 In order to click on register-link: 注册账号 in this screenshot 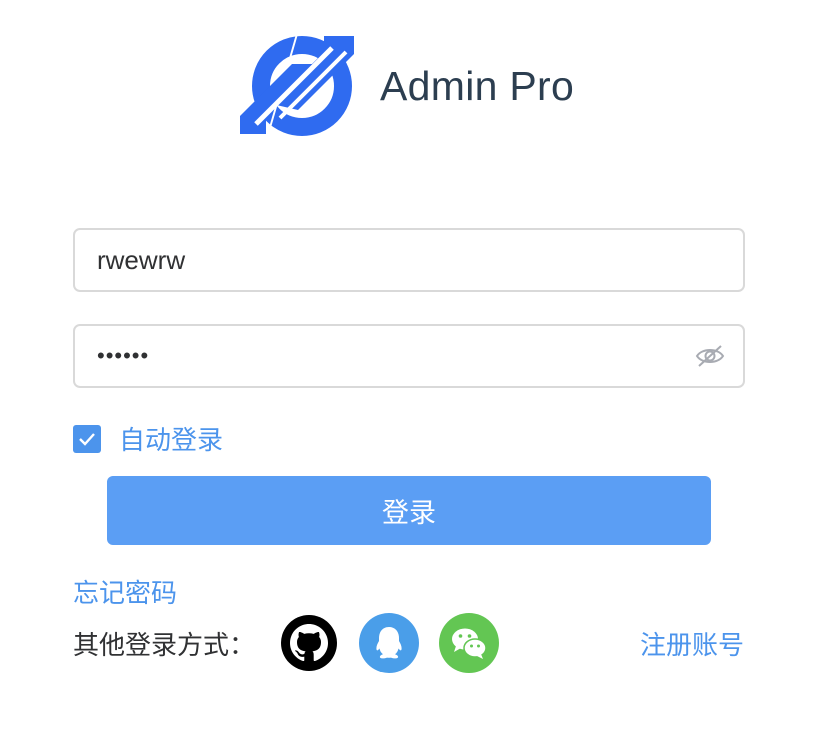, I will do `click(692, 643)`.